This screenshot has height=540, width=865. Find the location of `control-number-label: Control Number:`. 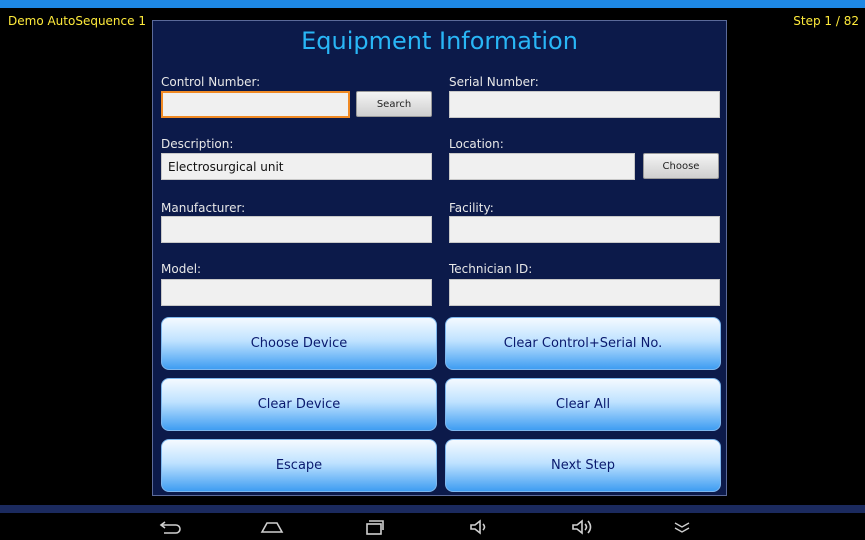

control-number-label: Control Number: is located at coordinates (211, 82).